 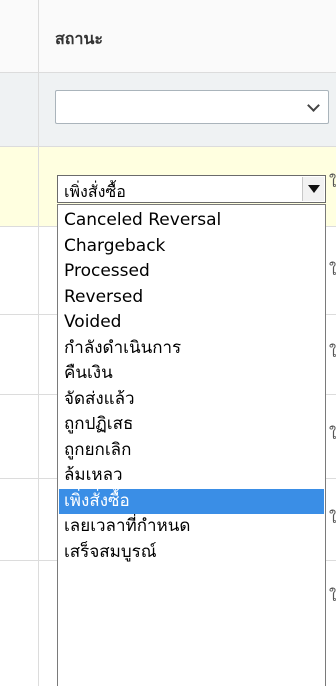 What do you see at coordinates (191, 526) in the screenshot?
I see `status-option: เลยเวลาที่กำหนด` at bounding box center [191, 526].